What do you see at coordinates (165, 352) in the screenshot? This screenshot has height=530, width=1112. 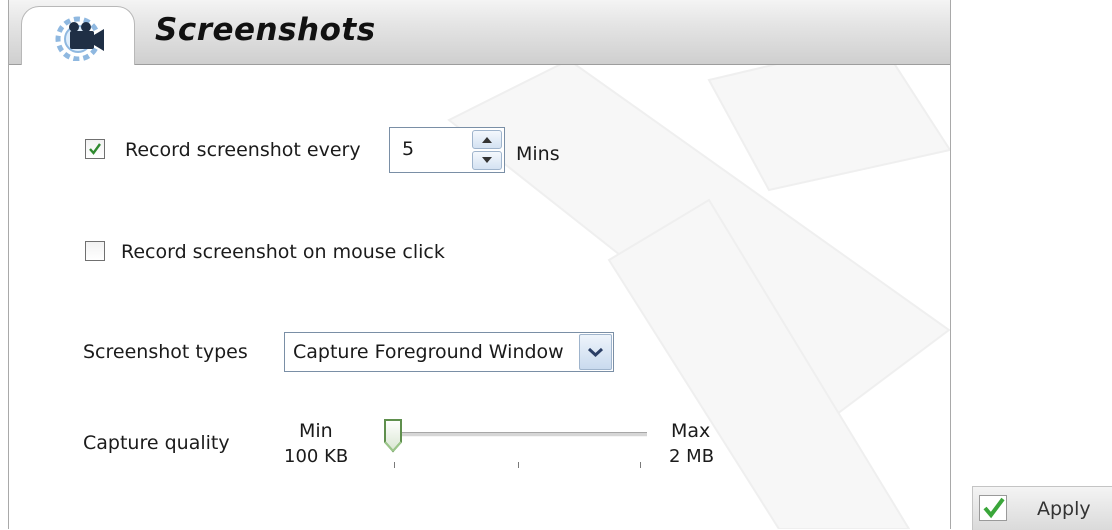 I see `screenshot-types-label: Screenshot types` at bounding box center [165, 352].